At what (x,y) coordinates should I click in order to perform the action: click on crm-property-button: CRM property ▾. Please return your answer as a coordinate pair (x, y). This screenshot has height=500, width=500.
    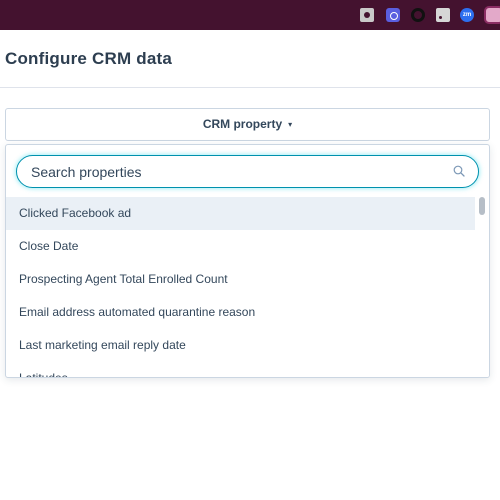
    Looking at the image, I should click on (247, 124).